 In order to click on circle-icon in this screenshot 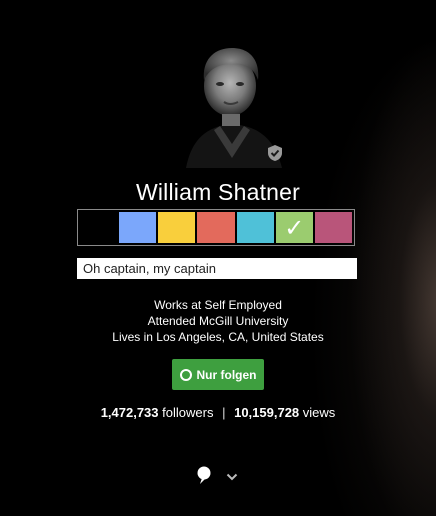, I will do `click(185, 374)`.